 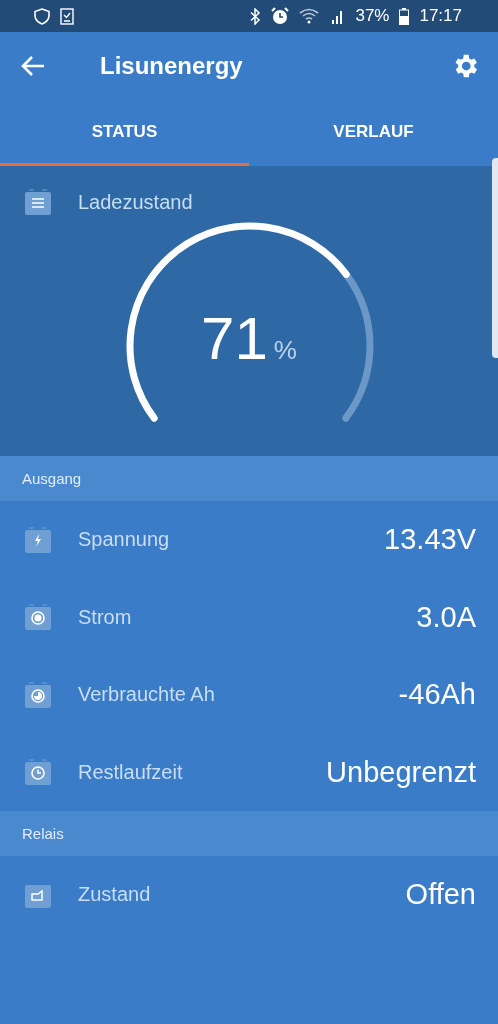 I want to click on row-label: Verbrauchte Ah, so click(x=147, y=695).